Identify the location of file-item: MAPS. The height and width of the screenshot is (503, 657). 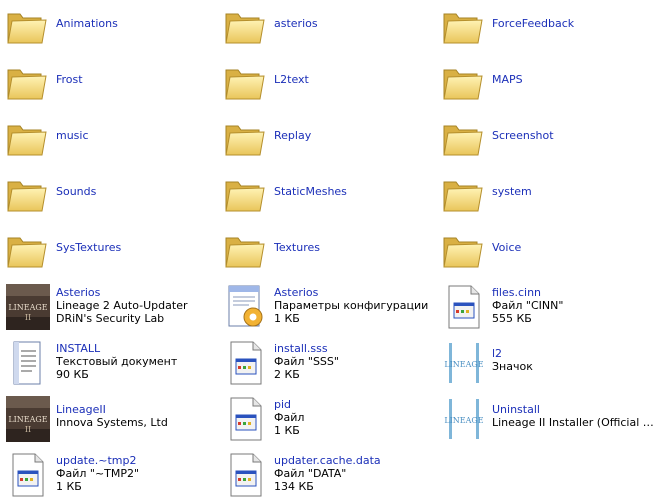
(548, 83).